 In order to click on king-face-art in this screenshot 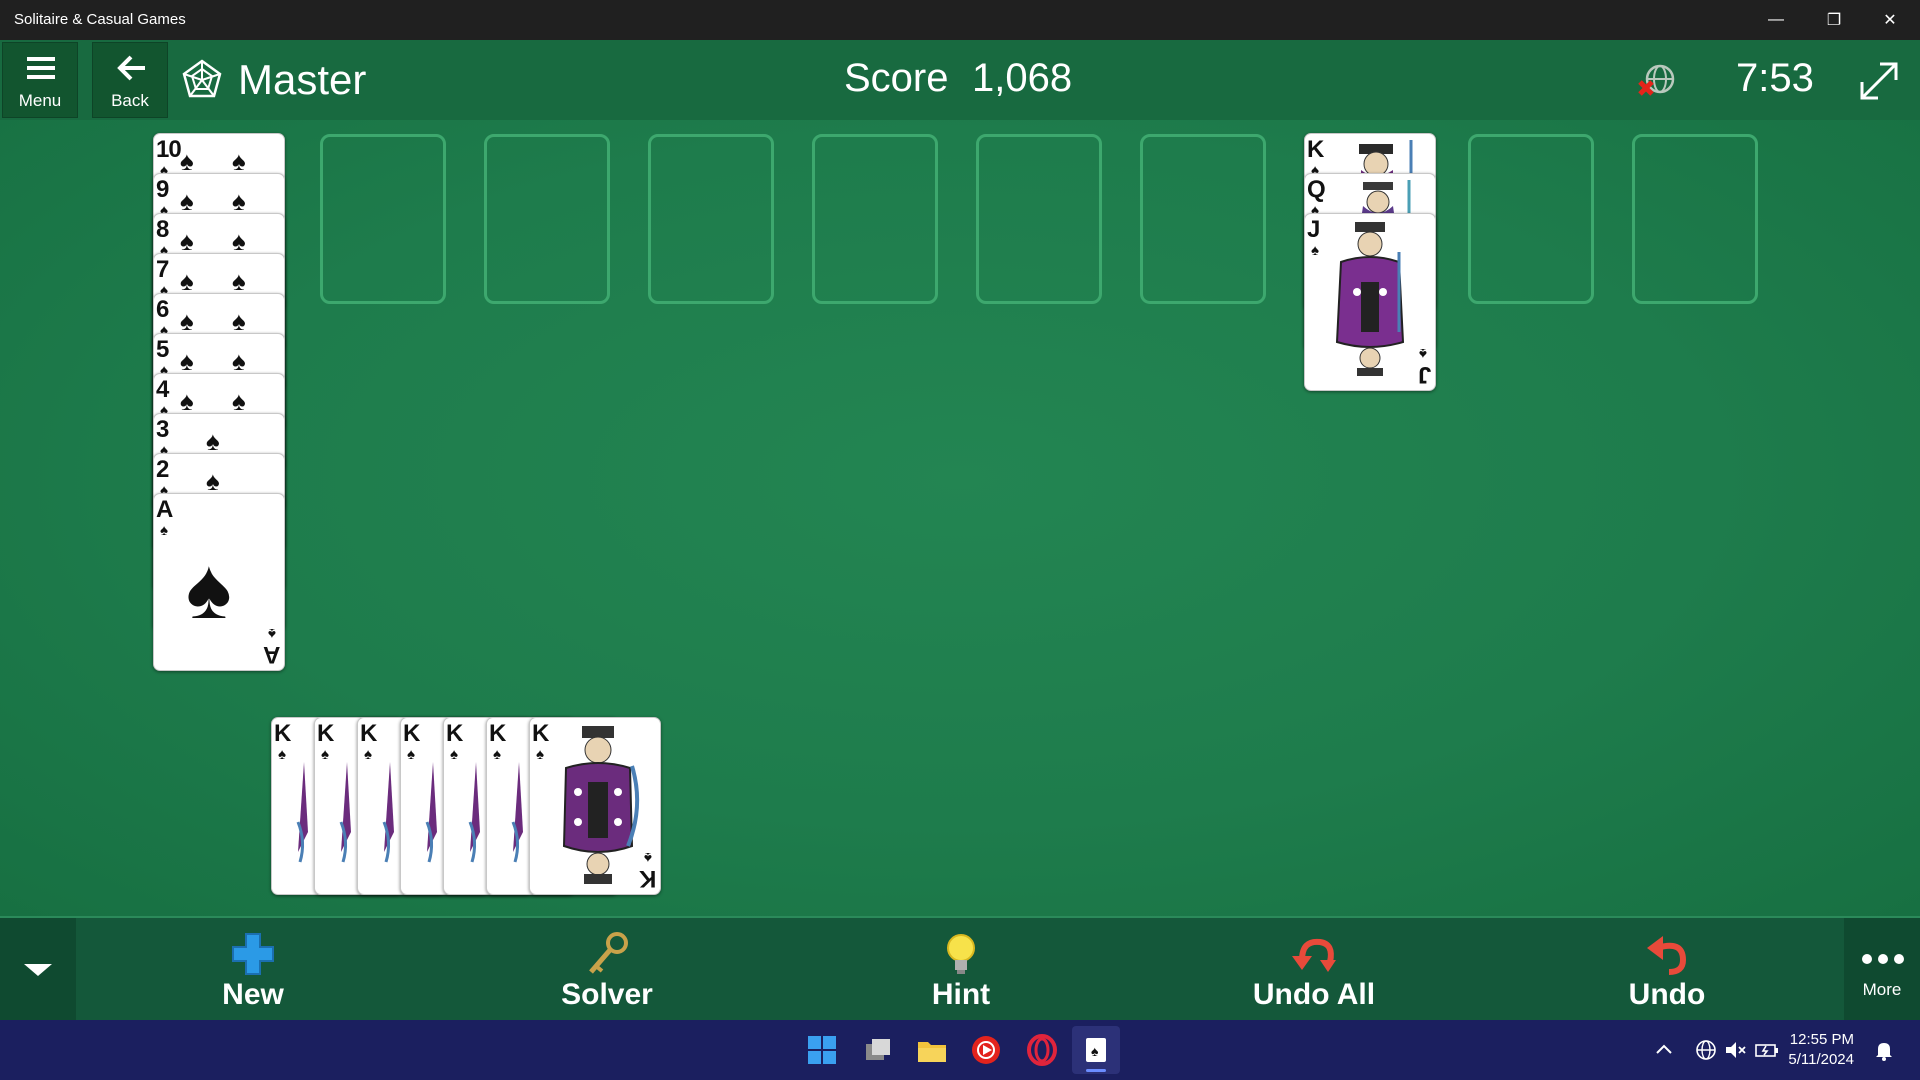, I will do `click(601, 805)`.